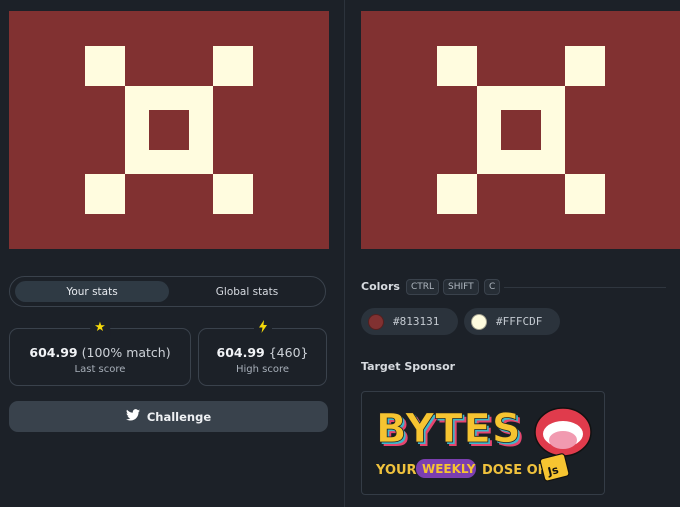 Image resolution: width=680 pixels, height=507 pixels. What do you see at coordinates (492, 287) in the screenshot?
I see `shortcut-key-c: C` at bounding box center [492, 287].